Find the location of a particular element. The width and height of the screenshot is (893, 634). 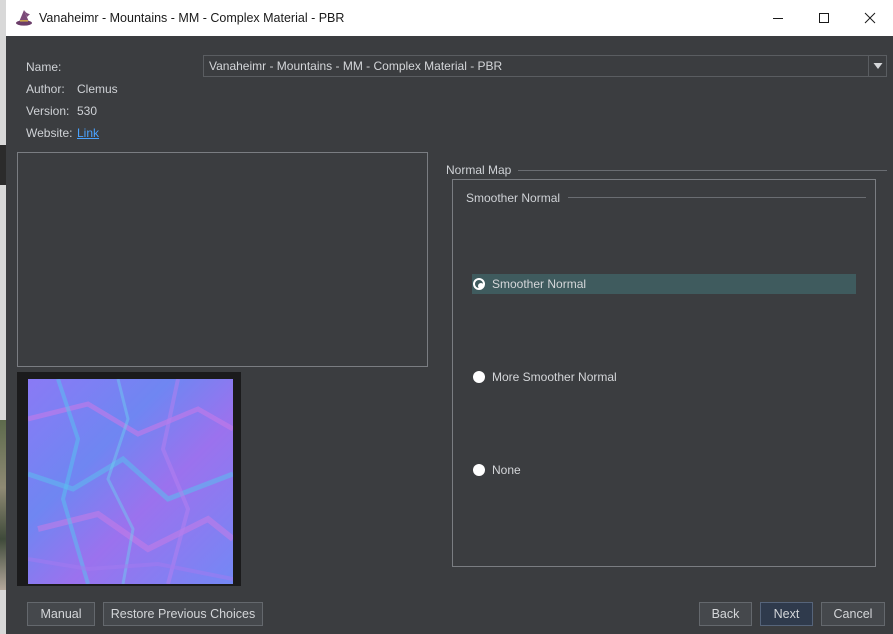

dropdown-arrow-button is located at coordinates (877, 66).